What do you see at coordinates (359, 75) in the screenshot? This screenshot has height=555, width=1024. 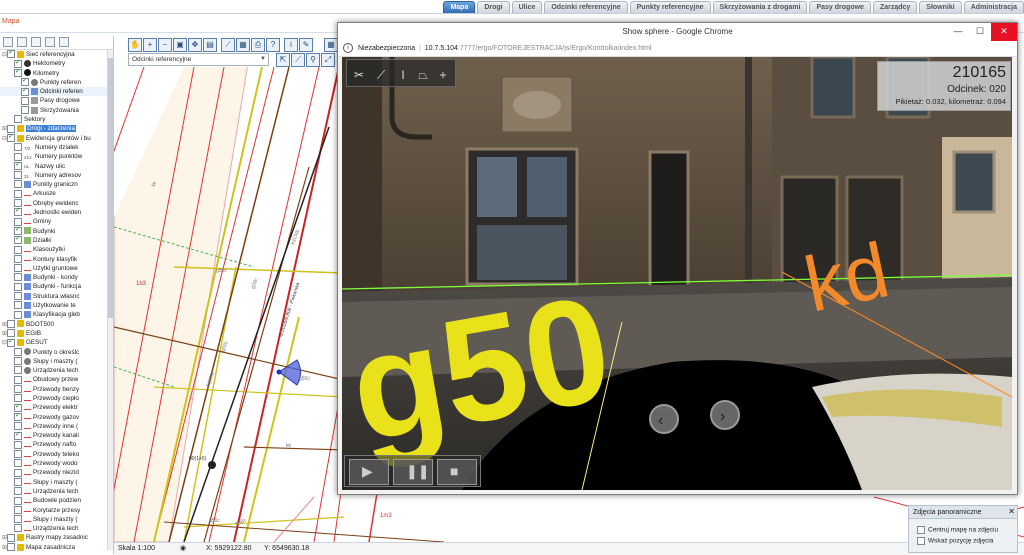 I see `scissors-icon: ✂` at bounding box center [359, 75].